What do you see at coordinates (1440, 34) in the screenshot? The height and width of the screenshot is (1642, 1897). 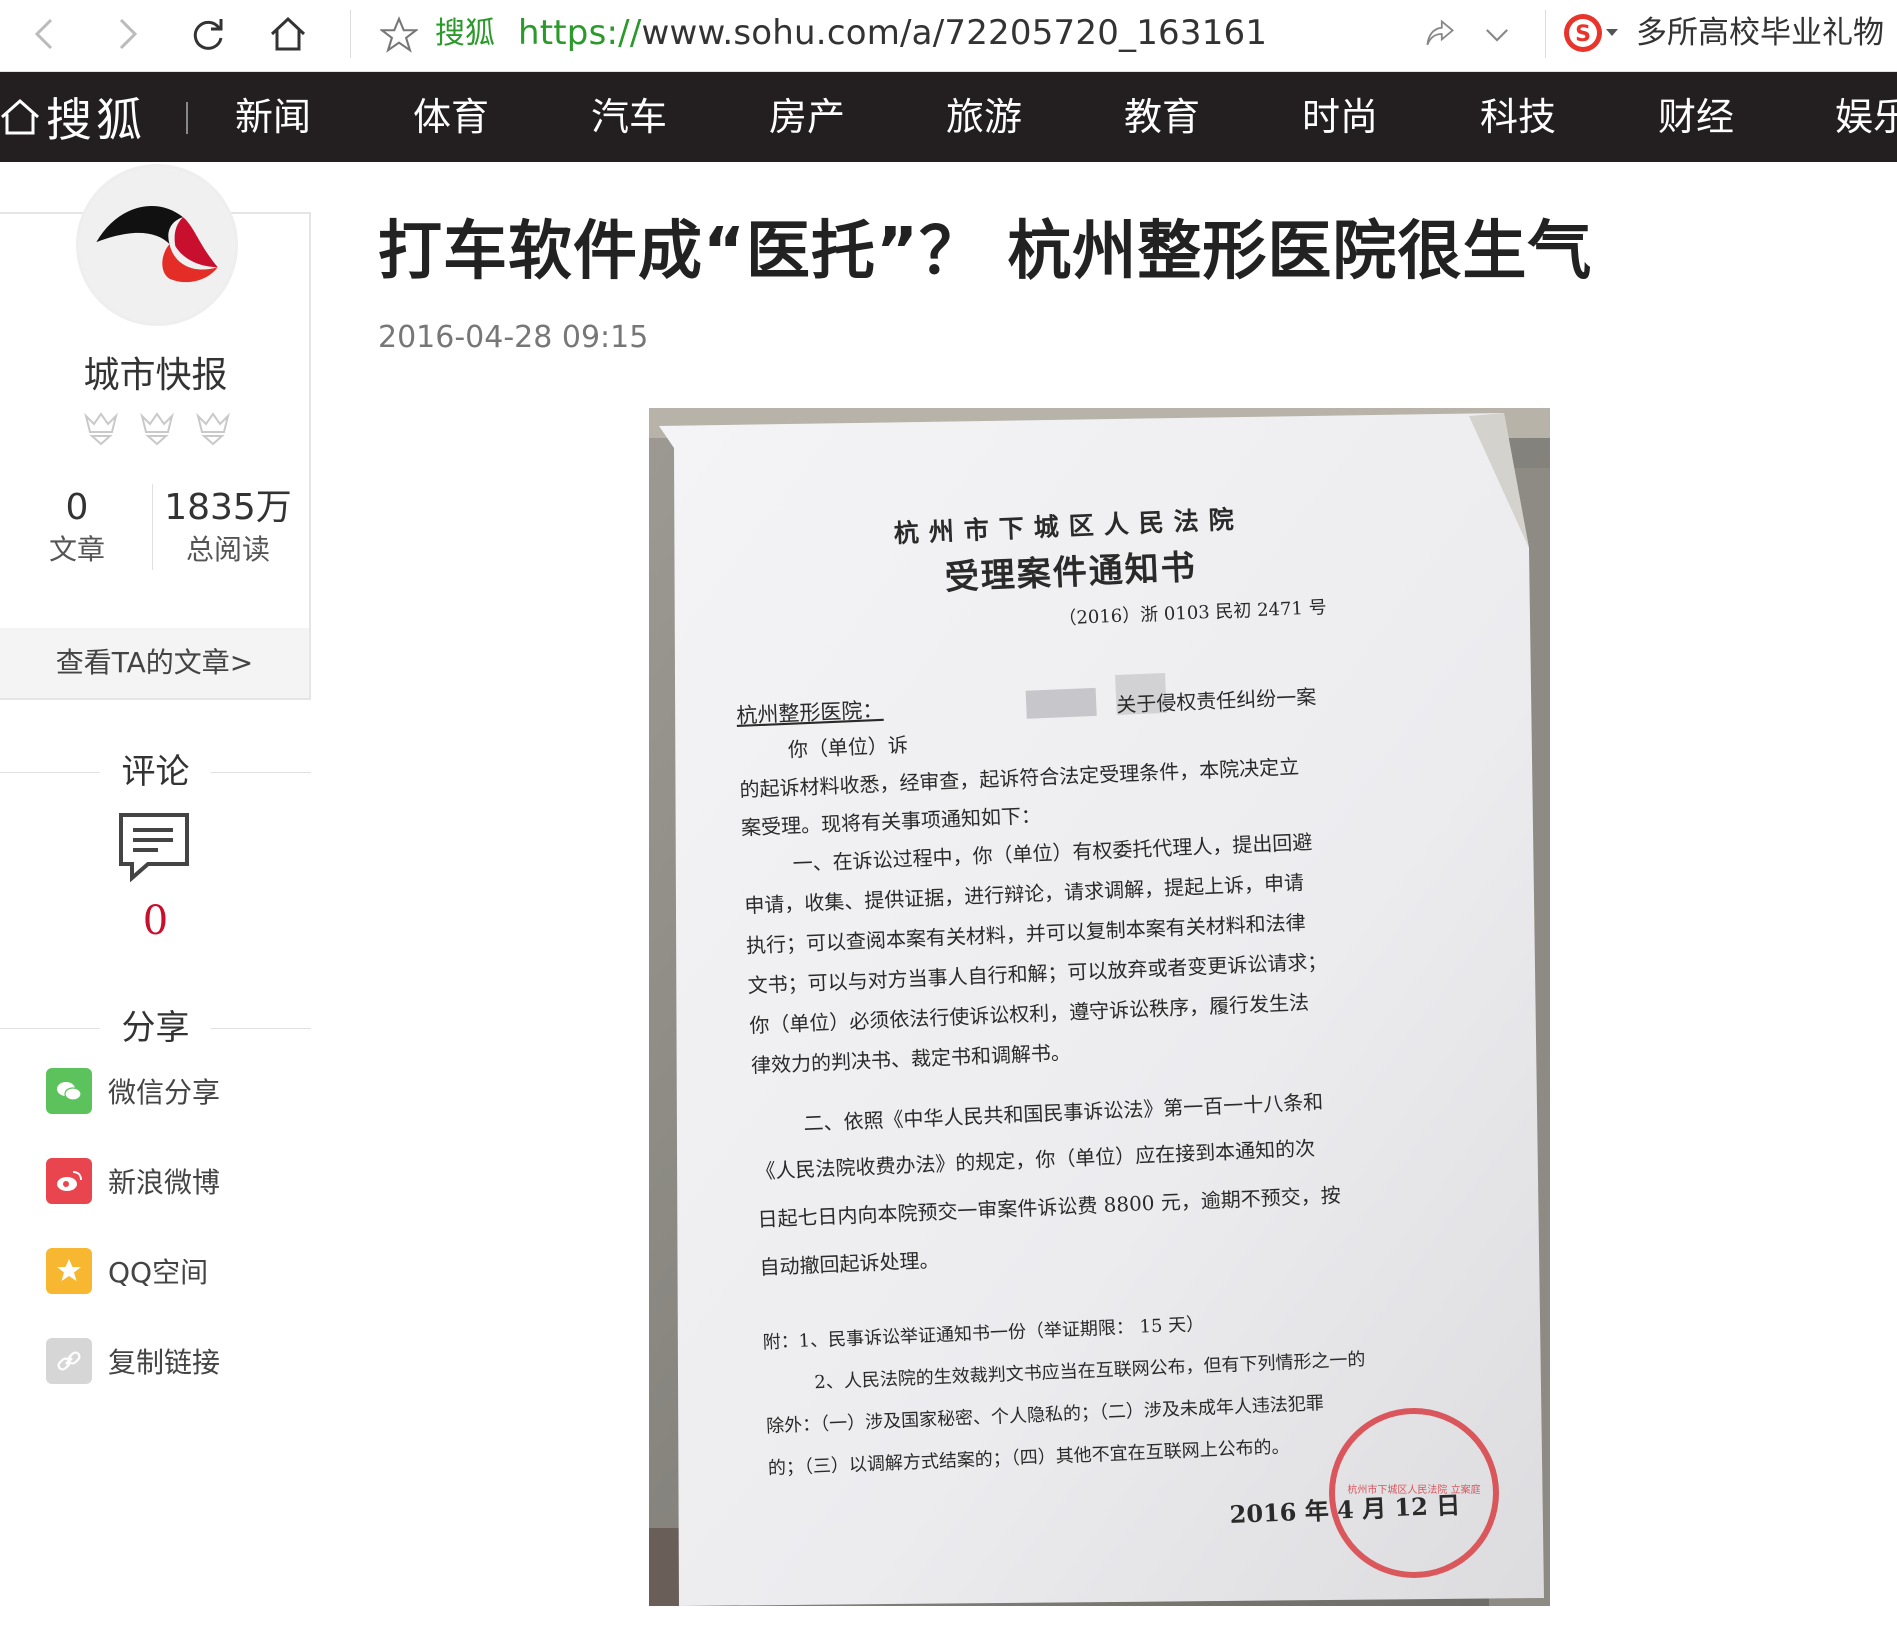 I see `share-page-icon` at bounding box center [1440, 34].